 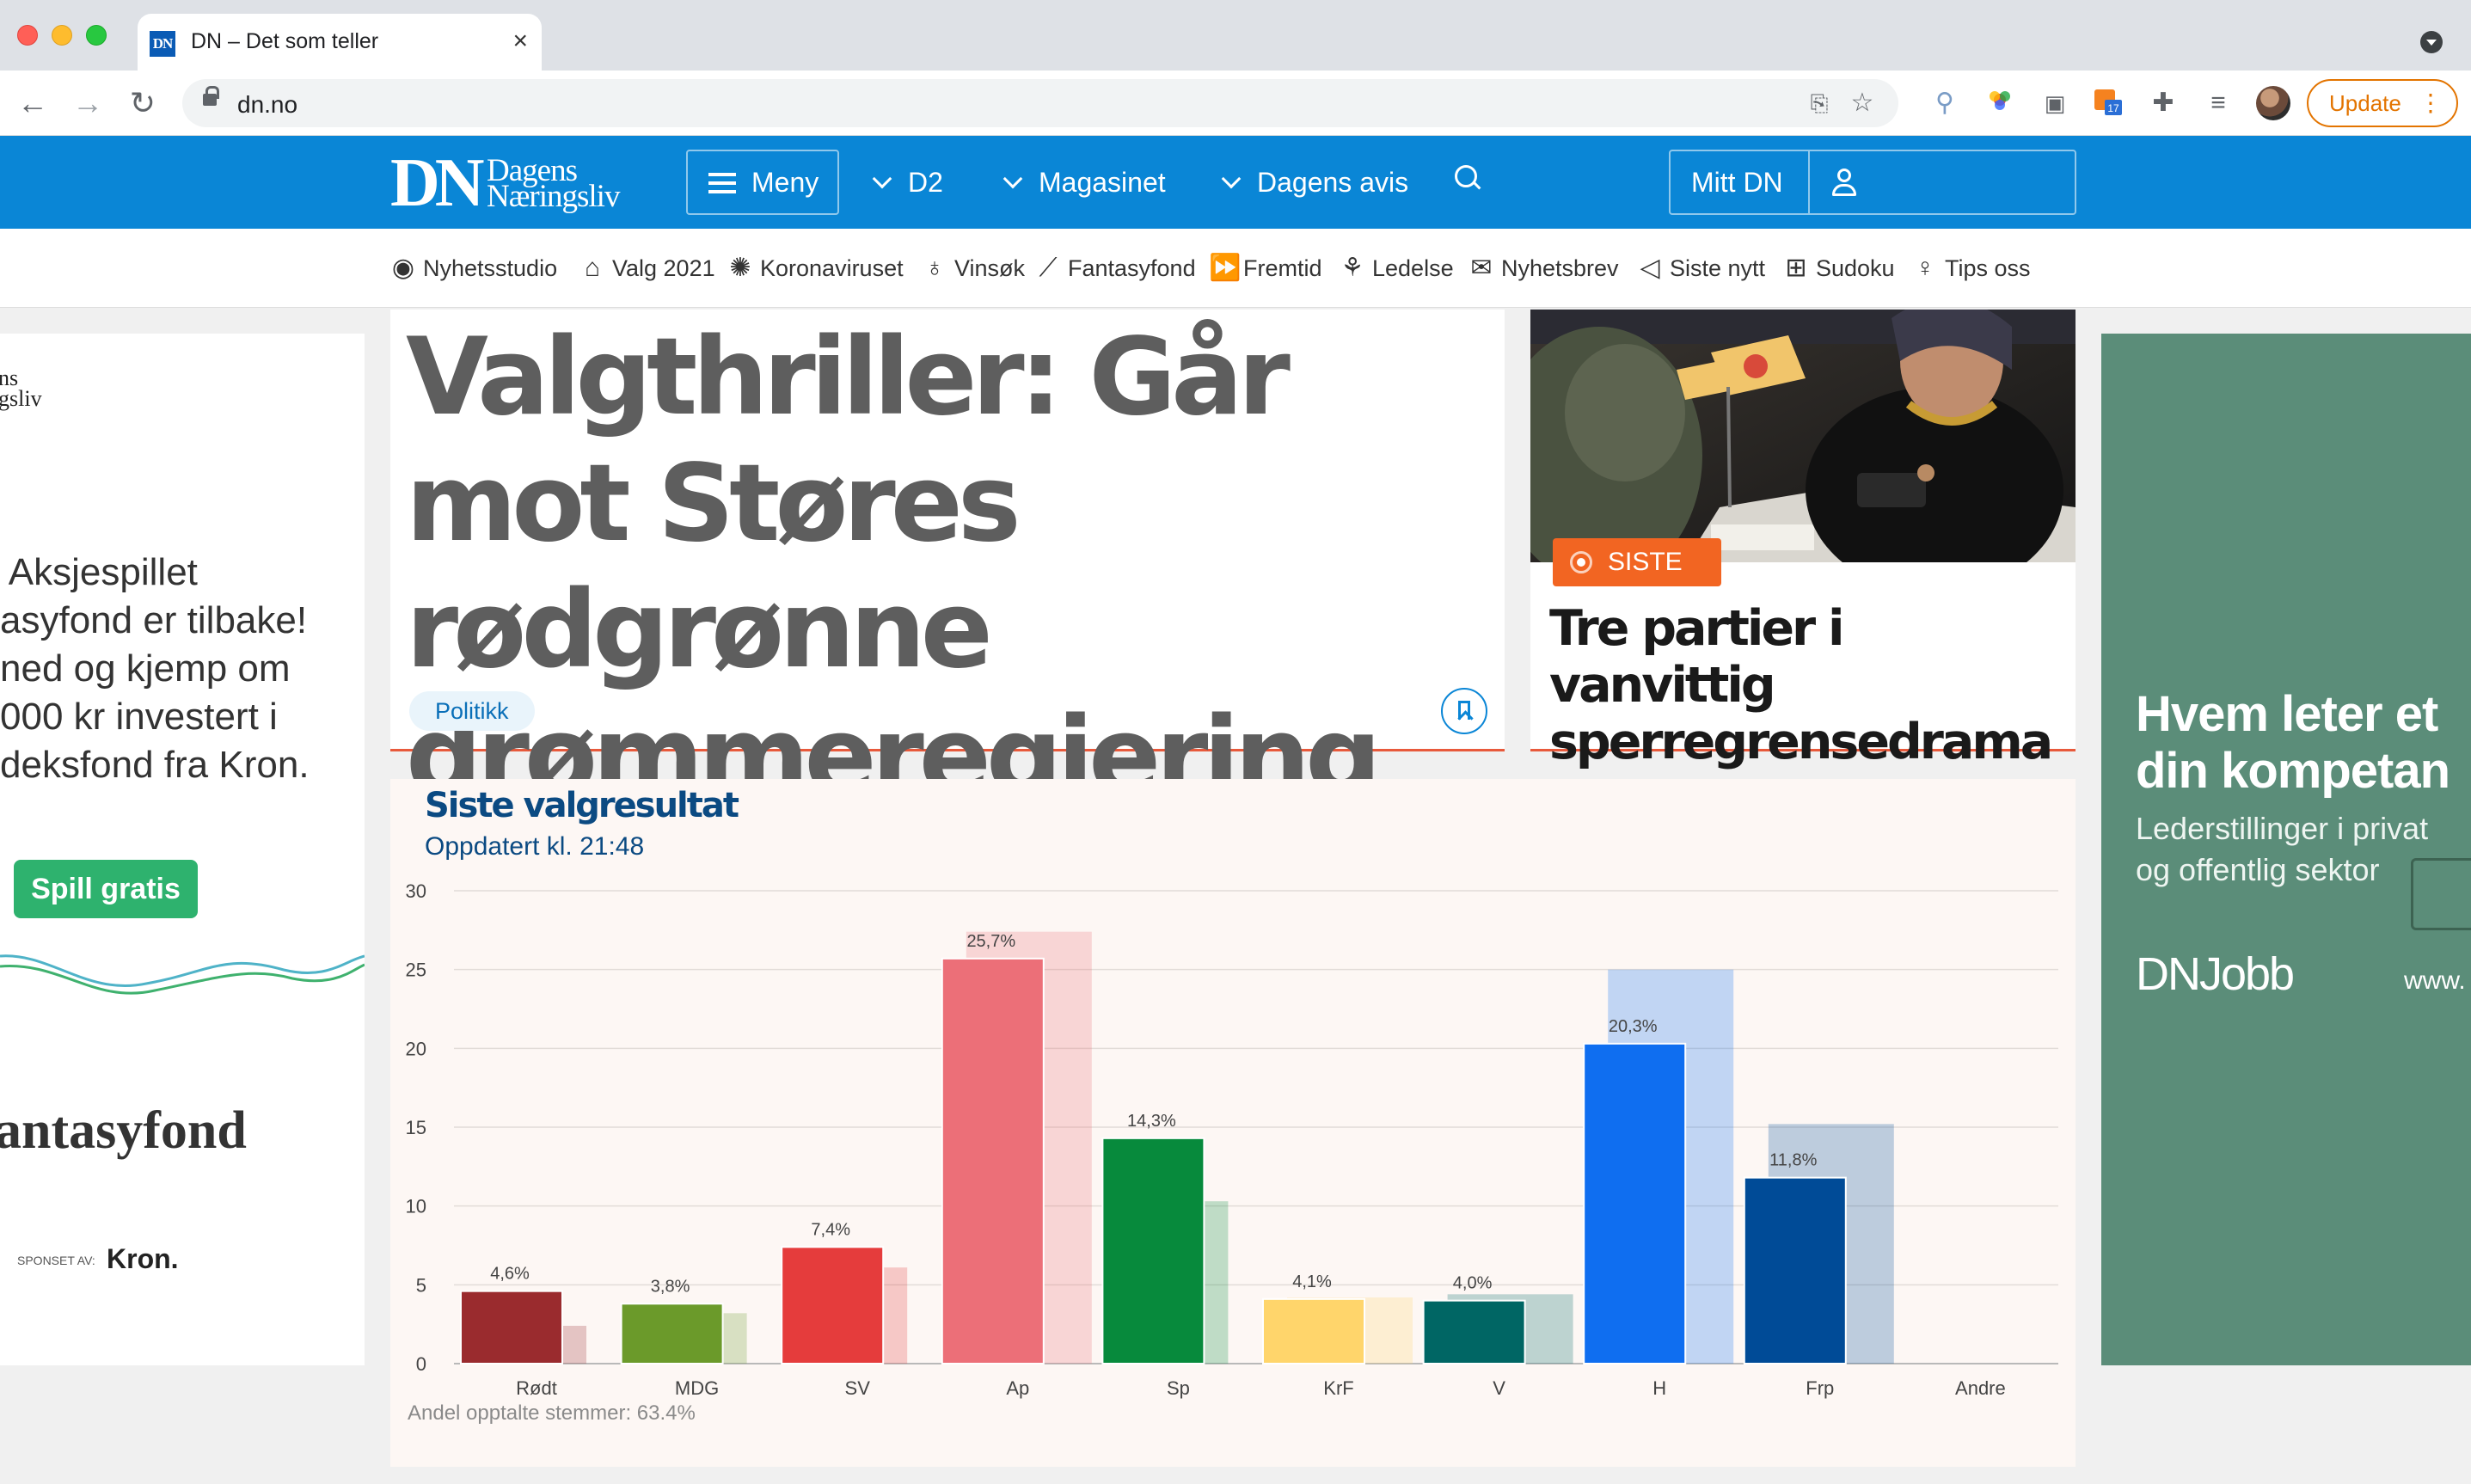 What do you see at coordinates (535, 846) in the screenshot?
I see `chart-subtitle: Oppdatert kl. 21:48` at bounding box center [535, 846].